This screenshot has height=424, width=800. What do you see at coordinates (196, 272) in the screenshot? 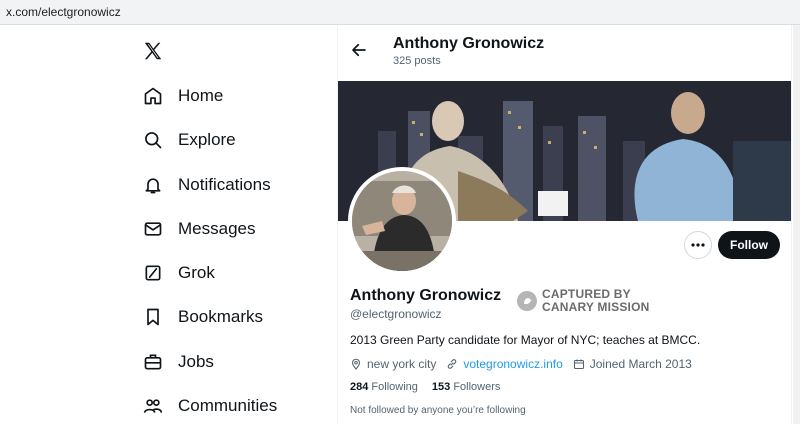
I see `nav-label: Grok` at bounding box center [196, 272].